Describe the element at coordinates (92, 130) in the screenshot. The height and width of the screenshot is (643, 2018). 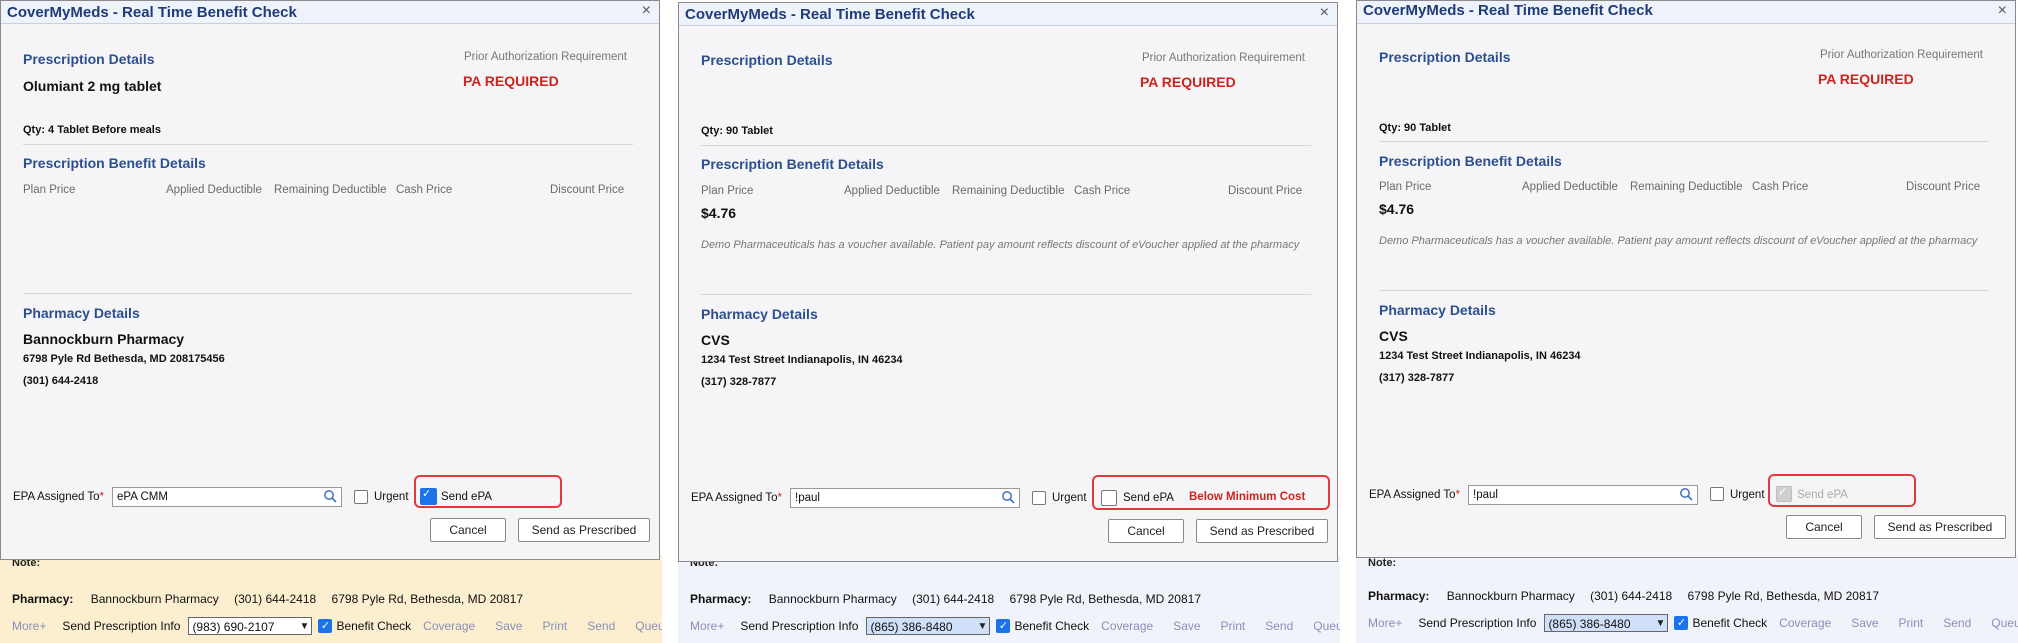
I see `quantity: Qty: 4 Tablet Before meals` at that location.